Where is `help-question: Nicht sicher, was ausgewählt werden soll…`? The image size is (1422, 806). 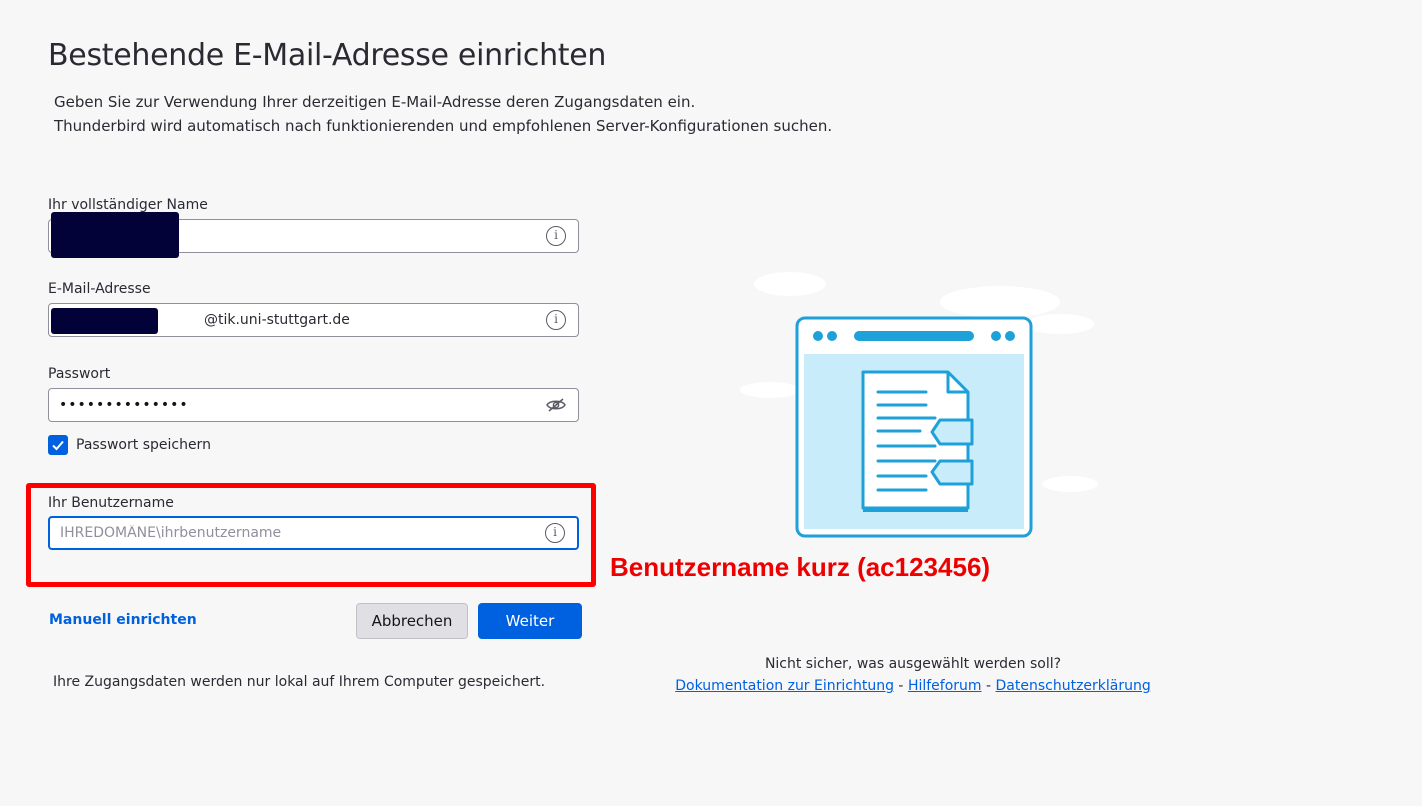 help-question: Nicht sicher, was ausgewählt werden soll… is located at coordinates (913, 664).